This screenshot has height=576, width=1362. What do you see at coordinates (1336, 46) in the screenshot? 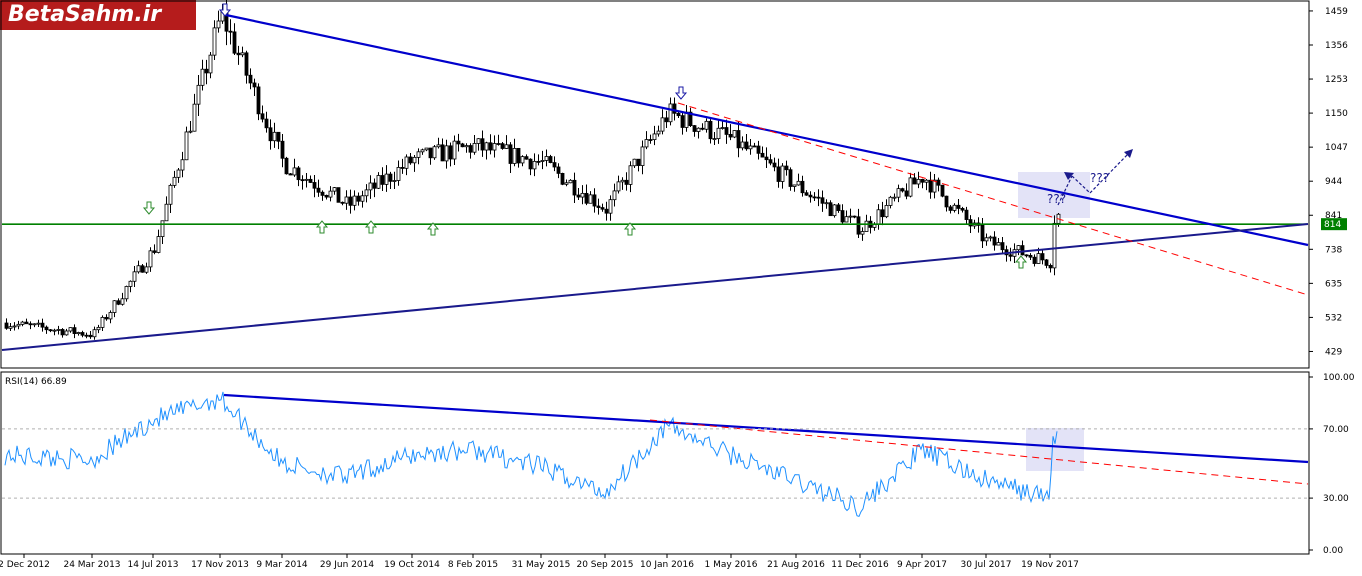
I see `price-axis-label: 1356` at bounding box center [1336, 46].